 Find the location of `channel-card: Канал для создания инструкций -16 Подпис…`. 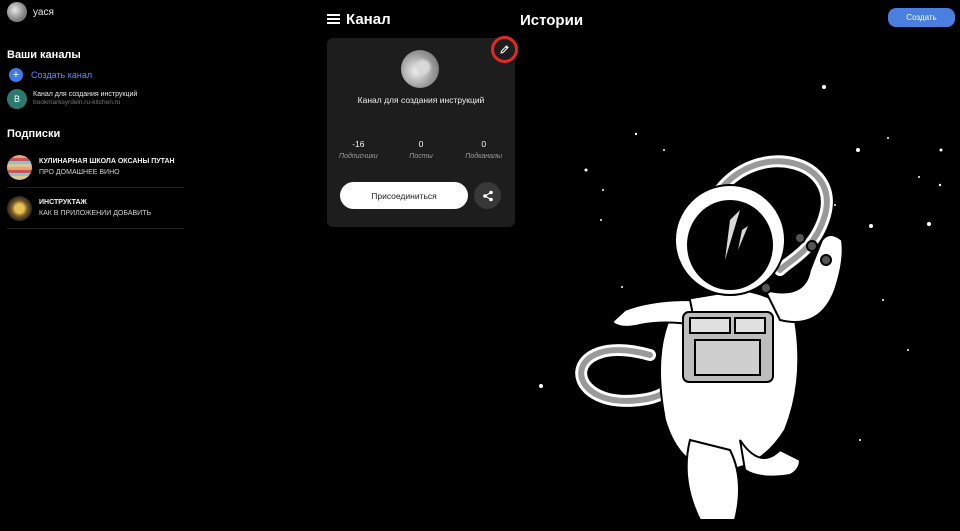

channel-card: Канал для создания инструкций -16 Подпис… is located at coordinates (421, 132).